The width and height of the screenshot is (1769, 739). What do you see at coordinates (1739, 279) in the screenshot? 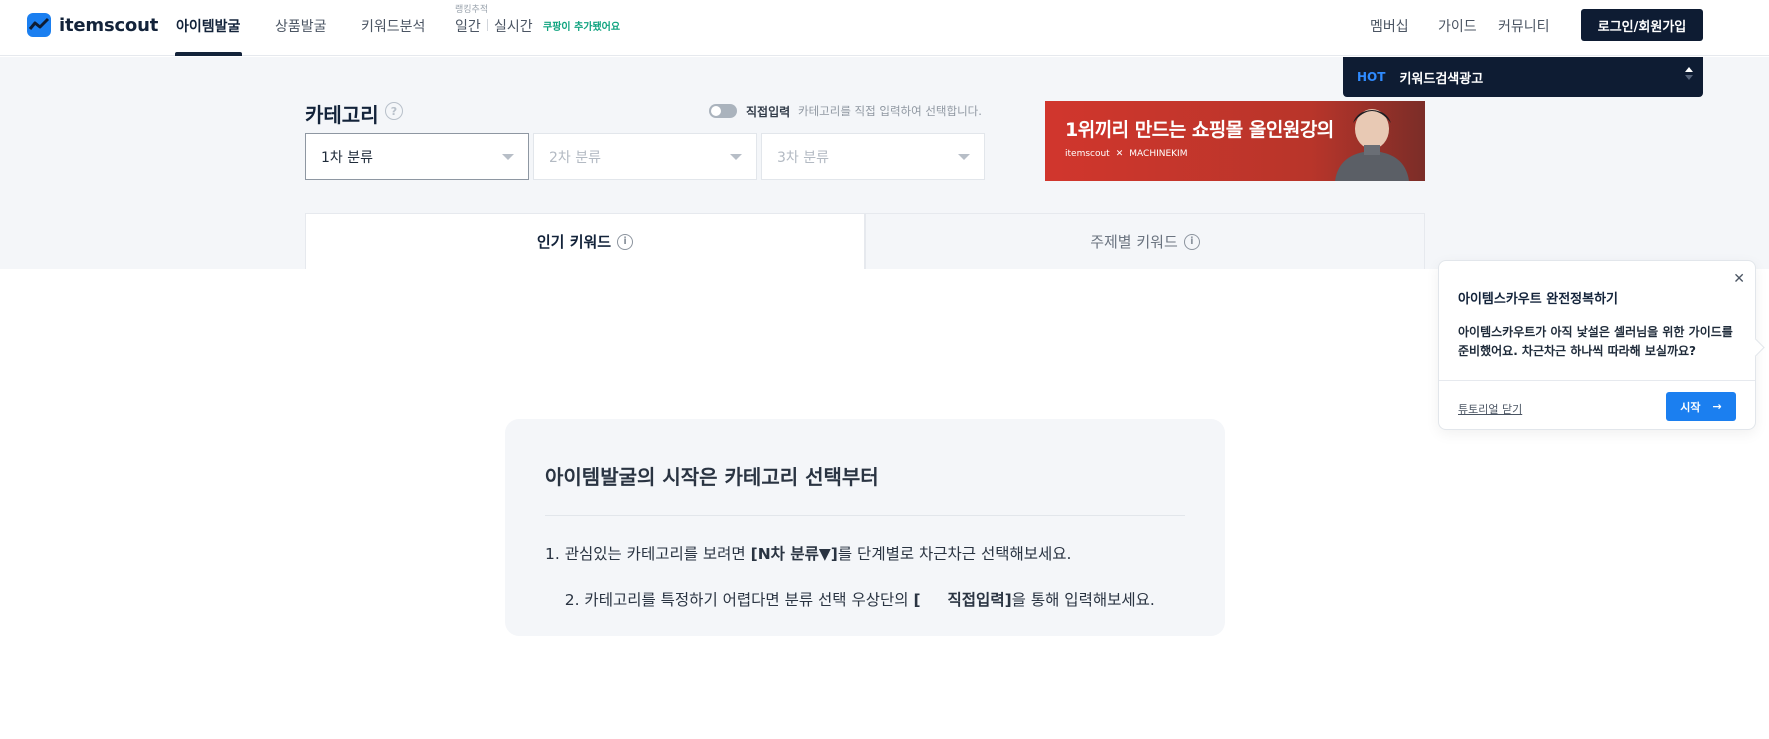
I see `close-icon: ✕` at bounding box center [1739, 279].